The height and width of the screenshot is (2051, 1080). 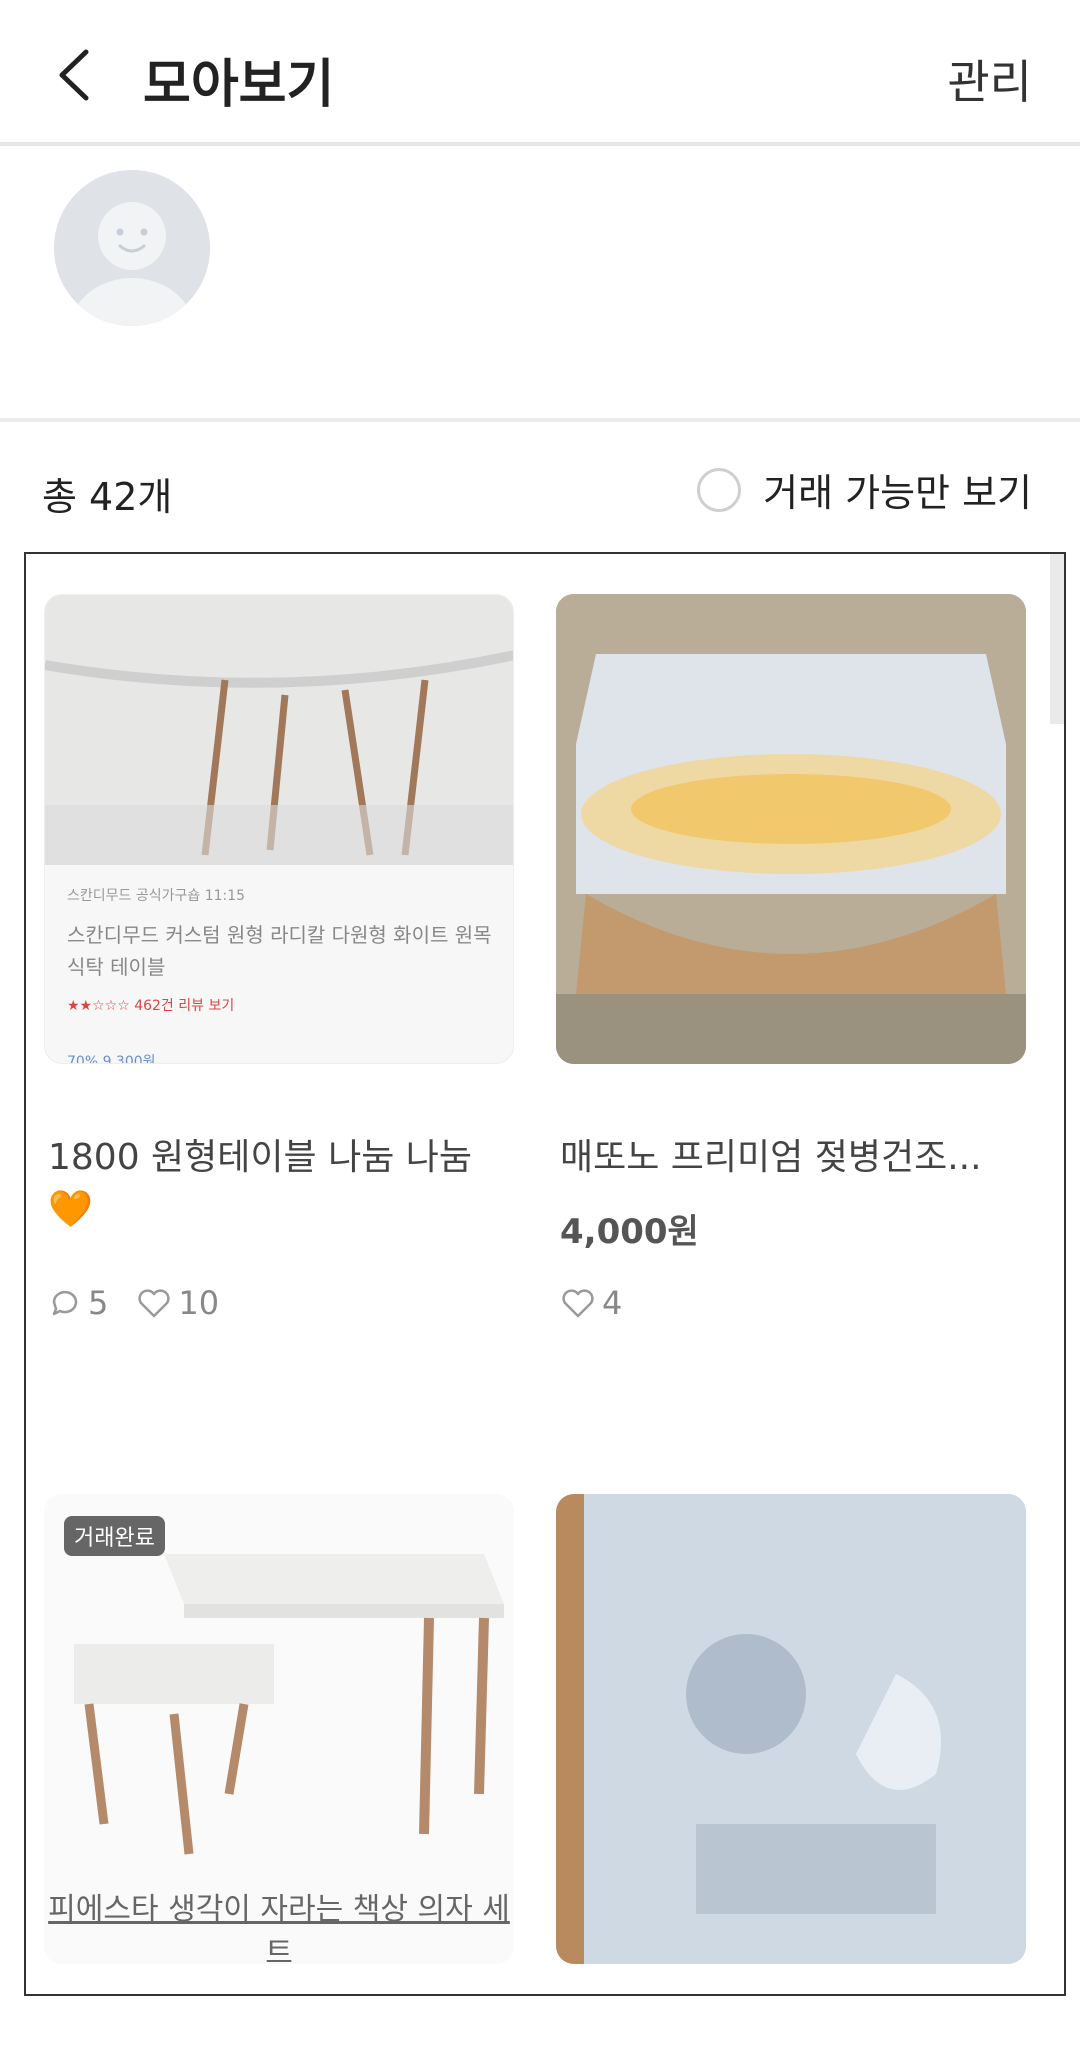 What do you see at coordinates (74, 75) in the screenshot?
I see `chevron-left-icon` at bounding box center [74, 75].